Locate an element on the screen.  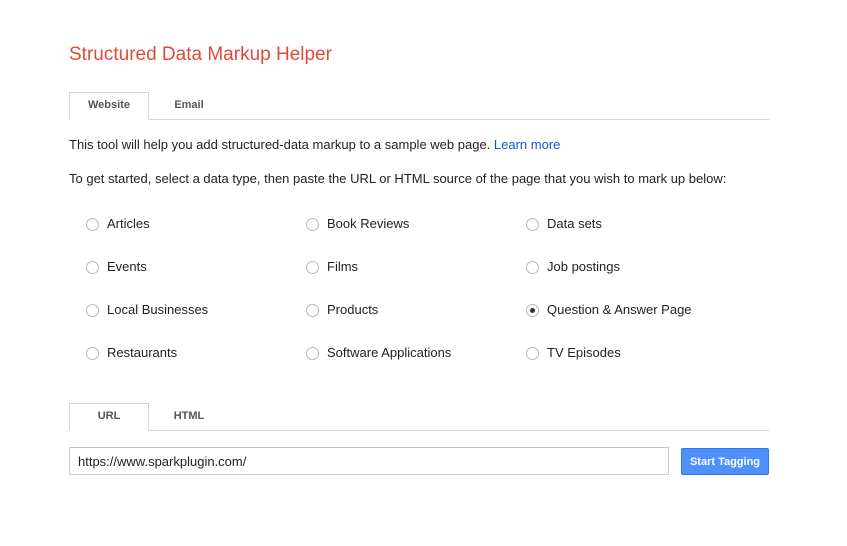
data-type-products: Products is located at coordinates (342, 309).